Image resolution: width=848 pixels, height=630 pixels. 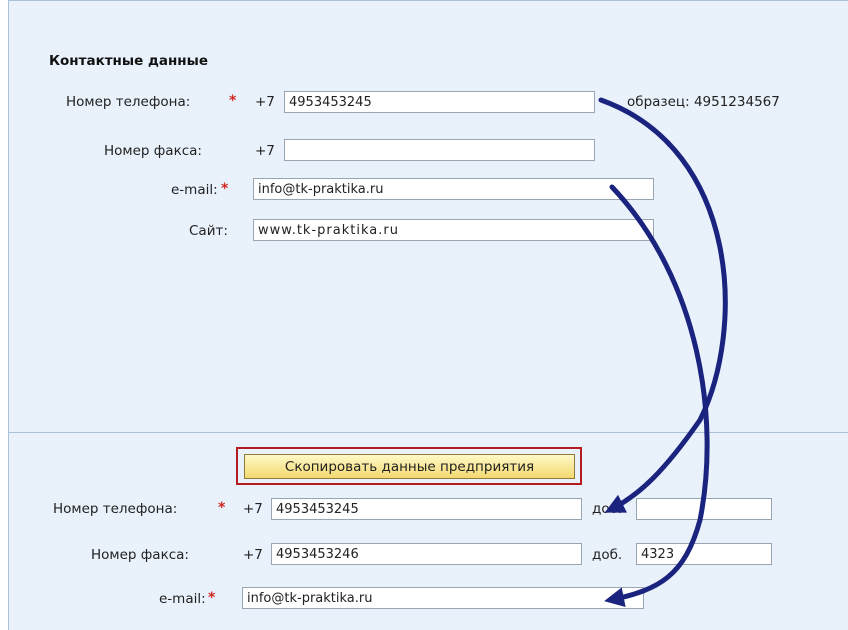 What do you see at coordinates (607, 555) in the screenshot?
I see `fax-ext-label: доб.` at bounding box center [607, 555].